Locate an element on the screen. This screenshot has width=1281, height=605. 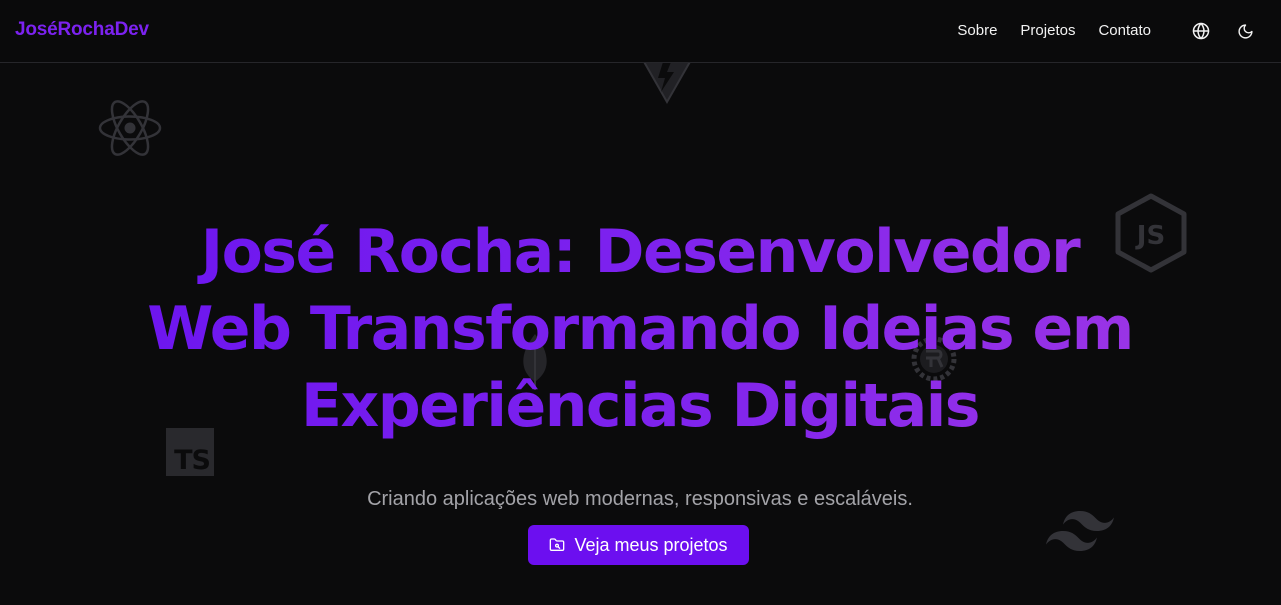
globe-icon is located at coordinates (1201, 31).